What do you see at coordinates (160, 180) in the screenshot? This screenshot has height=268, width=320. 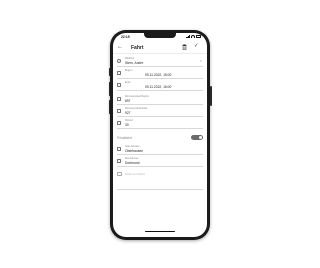 I see `note-field: Notiz zur Fahrt` at bounding box center [160, 180].